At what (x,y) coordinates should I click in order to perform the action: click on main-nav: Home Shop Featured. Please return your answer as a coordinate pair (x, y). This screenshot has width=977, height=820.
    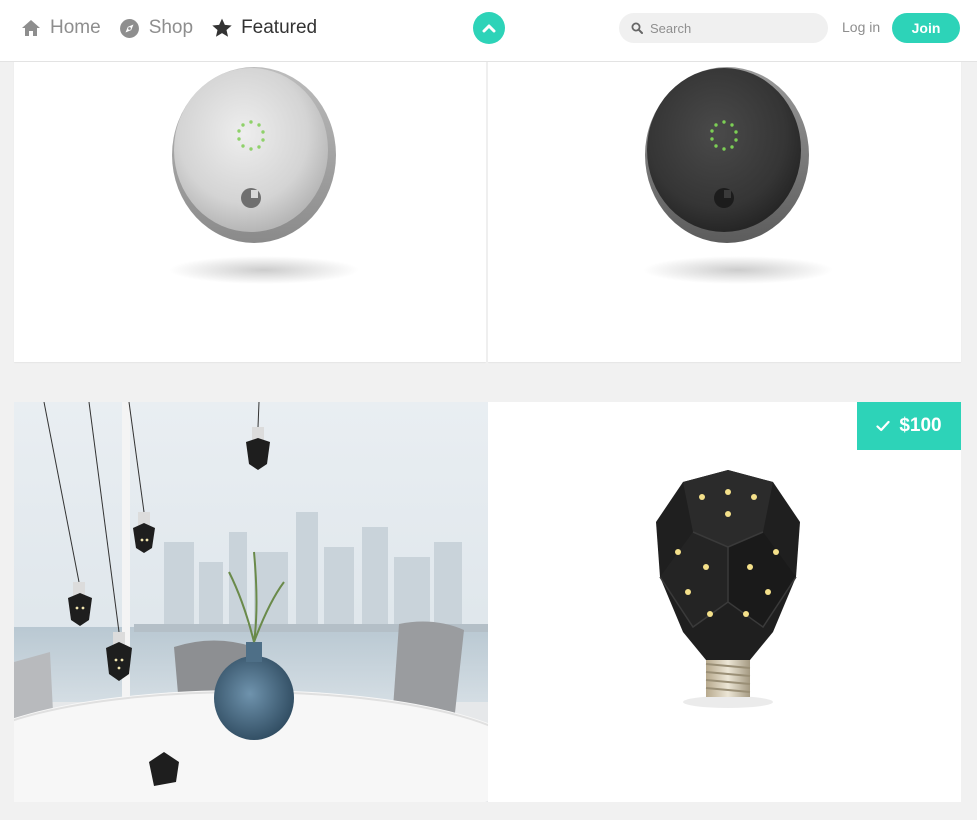
    Looking at the image, I should click on (177, 28).